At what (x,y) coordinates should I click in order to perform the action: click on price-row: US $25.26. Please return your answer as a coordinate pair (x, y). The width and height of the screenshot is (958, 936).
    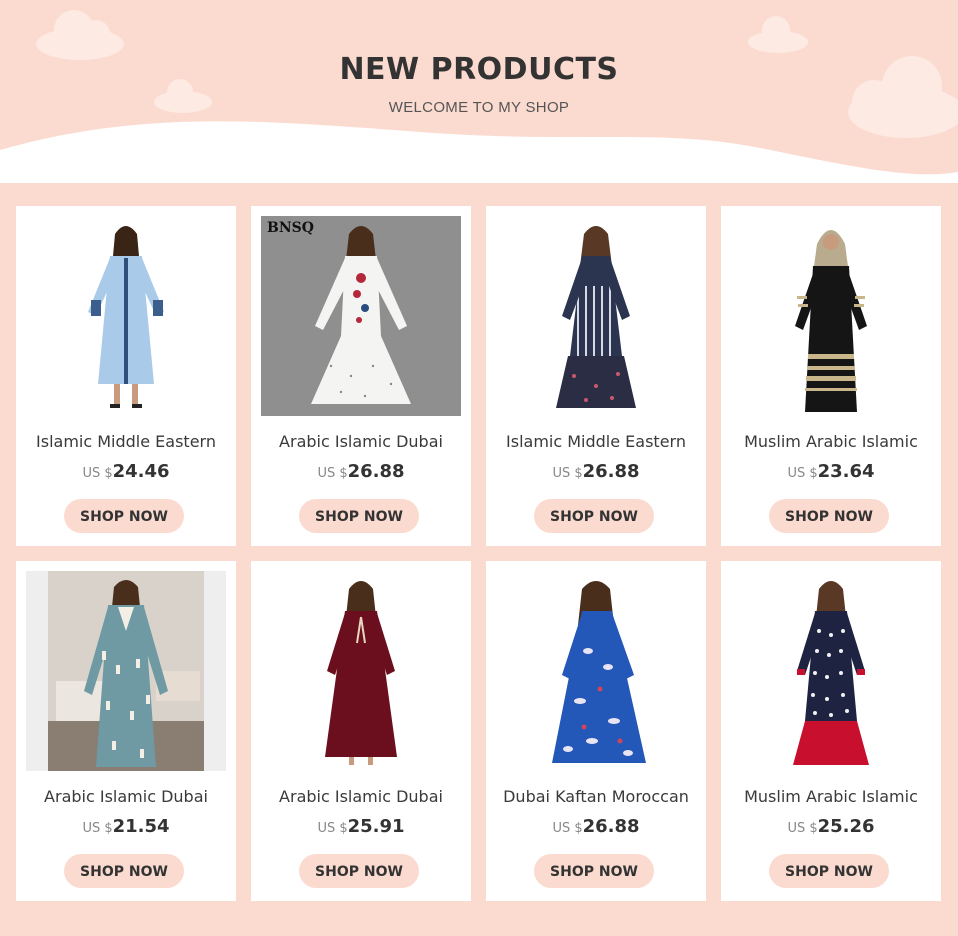
    Looking at the image, I should click on (831, 826).